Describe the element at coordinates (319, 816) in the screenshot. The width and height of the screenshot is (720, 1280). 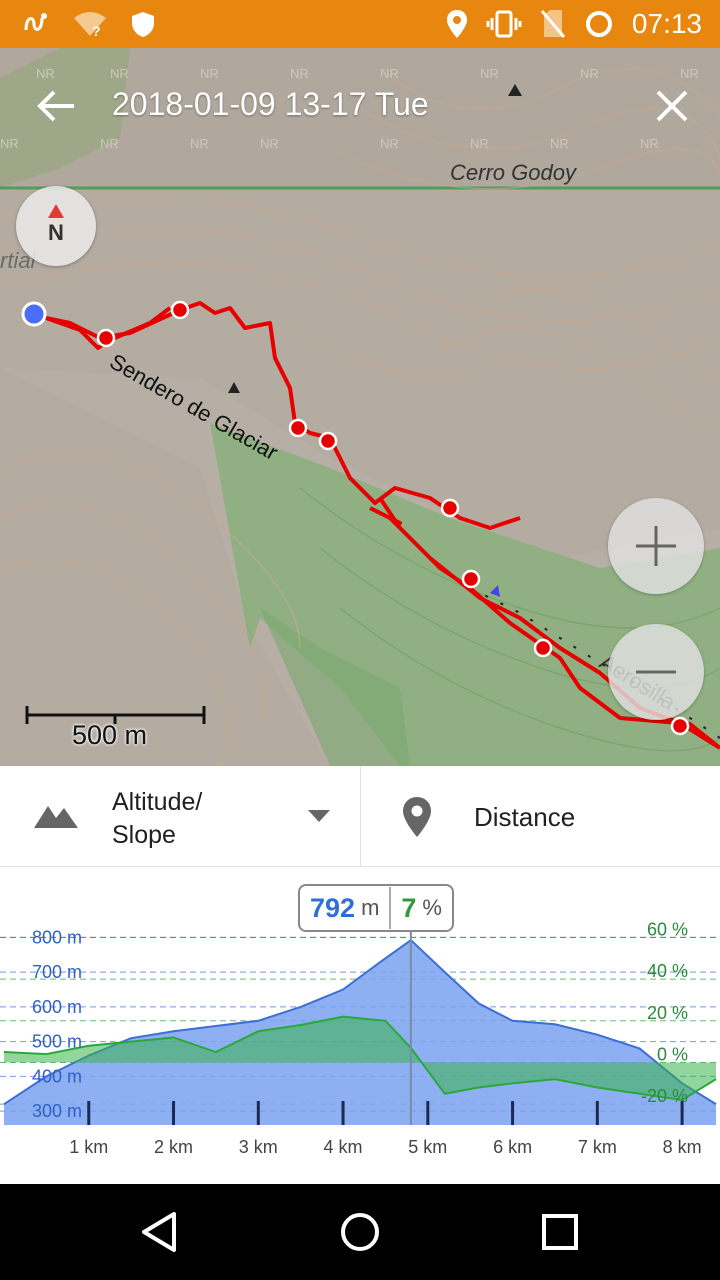
I see `dropdown-arrow-icon` at that location.